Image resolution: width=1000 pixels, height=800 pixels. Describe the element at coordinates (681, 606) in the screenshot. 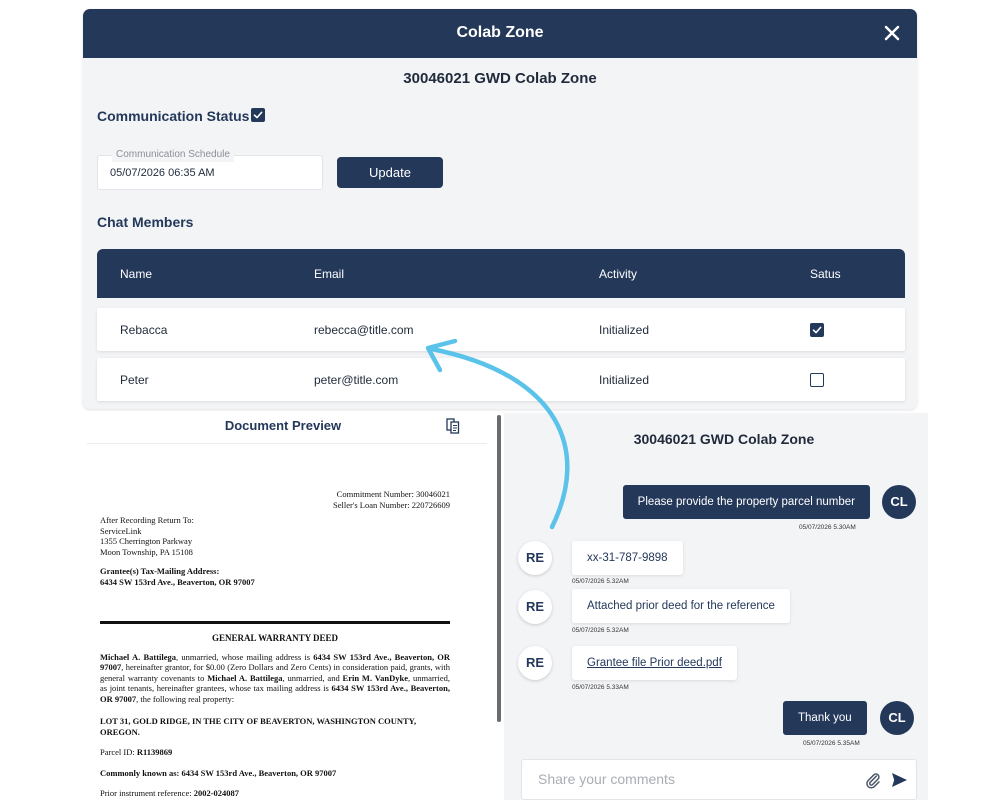

I see `chat-message: Attached prior deed for the reference` at that location.